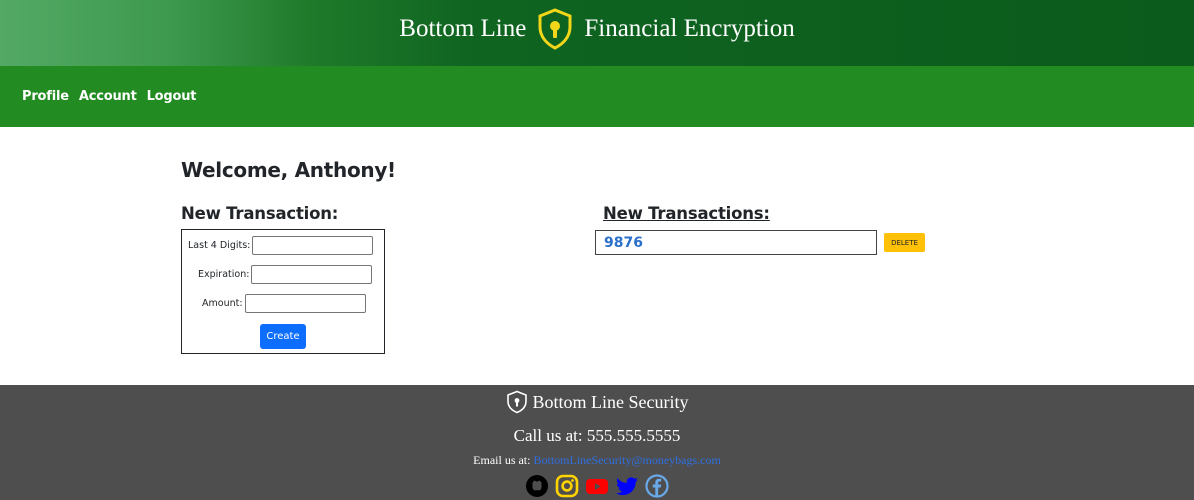  I want to click on header-banner: Bottom Line Financial Encryption, so click(597, 33).